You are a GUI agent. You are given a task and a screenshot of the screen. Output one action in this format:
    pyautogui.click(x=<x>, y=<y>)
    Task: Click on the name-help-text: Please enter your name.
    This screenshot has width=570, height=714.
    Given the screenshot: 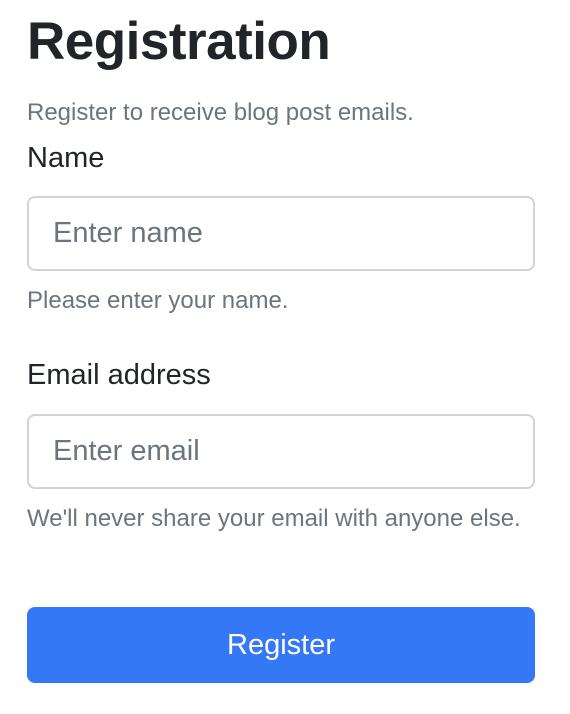 What is the action you would take?
    pyautogui.click(x=158, y=300)
    